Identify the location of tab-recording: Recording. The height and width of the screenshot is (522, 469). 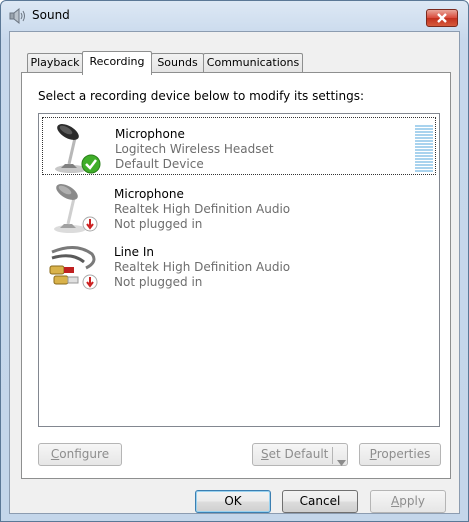
(117, 63).